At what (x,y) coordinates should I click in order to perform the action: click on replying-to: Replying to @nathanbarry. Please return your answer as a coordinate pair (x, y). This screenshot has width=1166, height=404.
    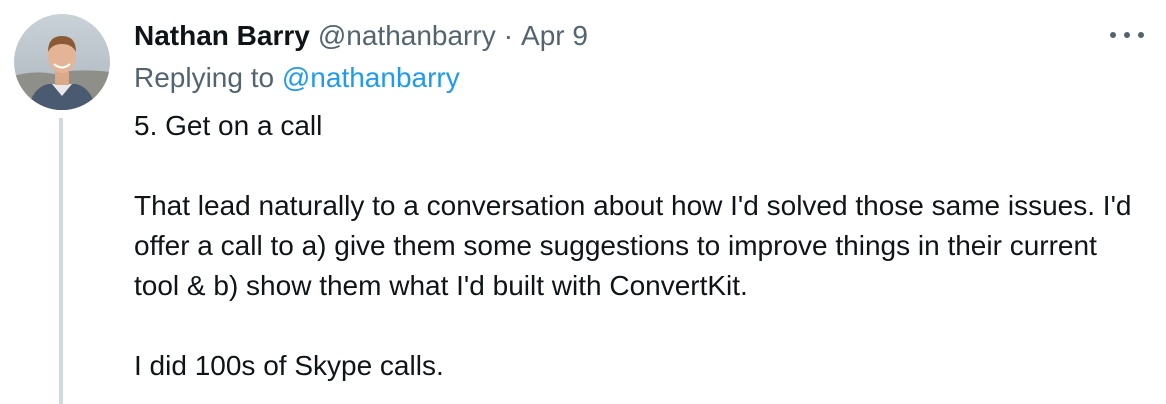
    Looking at the image, I should click on (634, 78).